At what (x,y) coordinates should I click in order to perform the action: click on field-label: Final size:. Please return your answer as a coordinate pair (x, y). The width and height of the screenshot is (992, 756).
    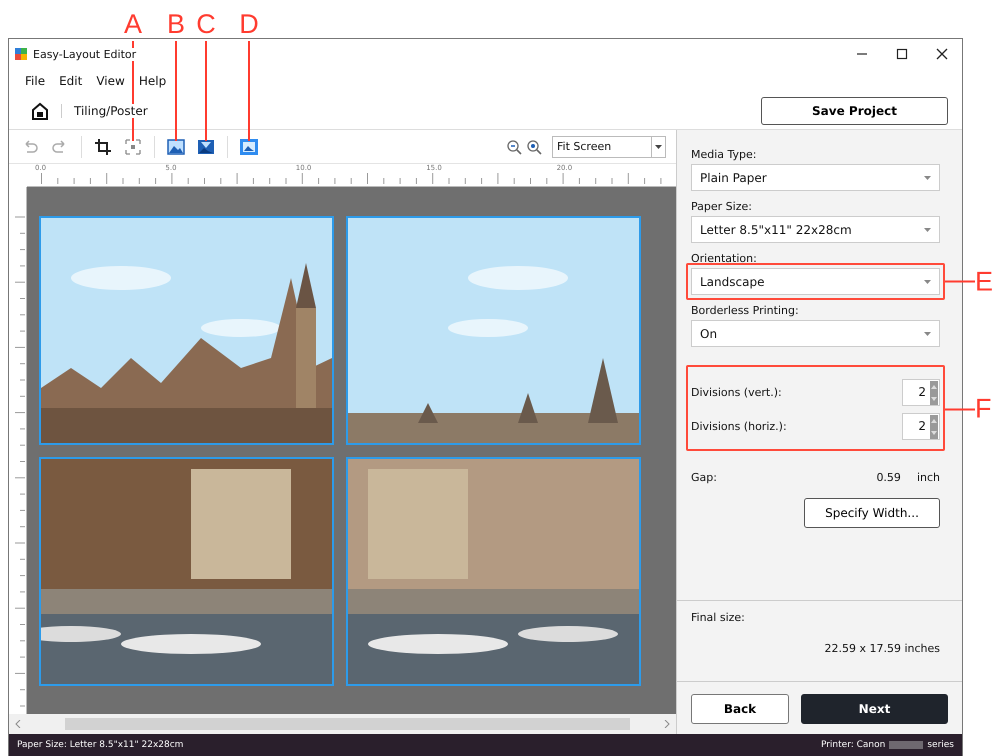
    Looking at the image, I should click on (718, 617).